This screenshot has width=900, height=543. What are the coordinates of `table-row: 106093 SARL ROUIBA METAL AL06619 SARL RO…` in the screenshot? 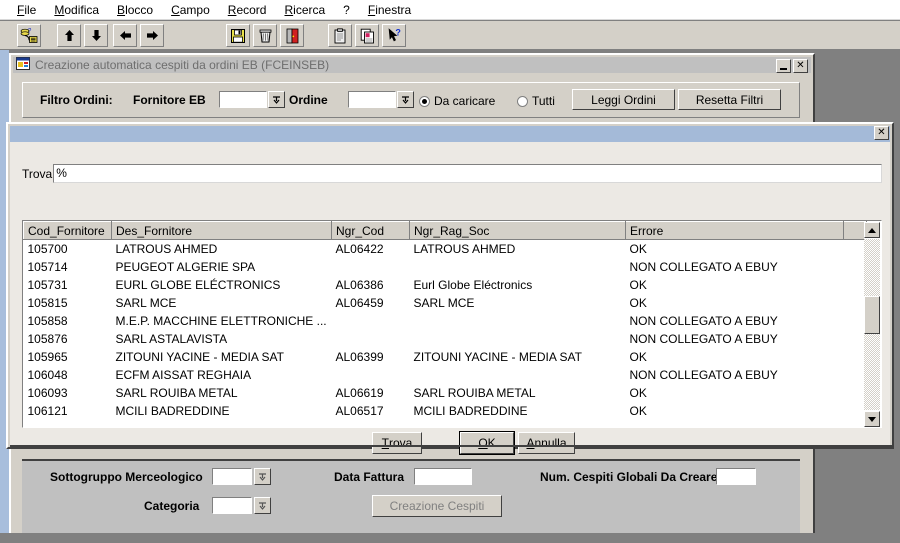 It's located at (445, 393).